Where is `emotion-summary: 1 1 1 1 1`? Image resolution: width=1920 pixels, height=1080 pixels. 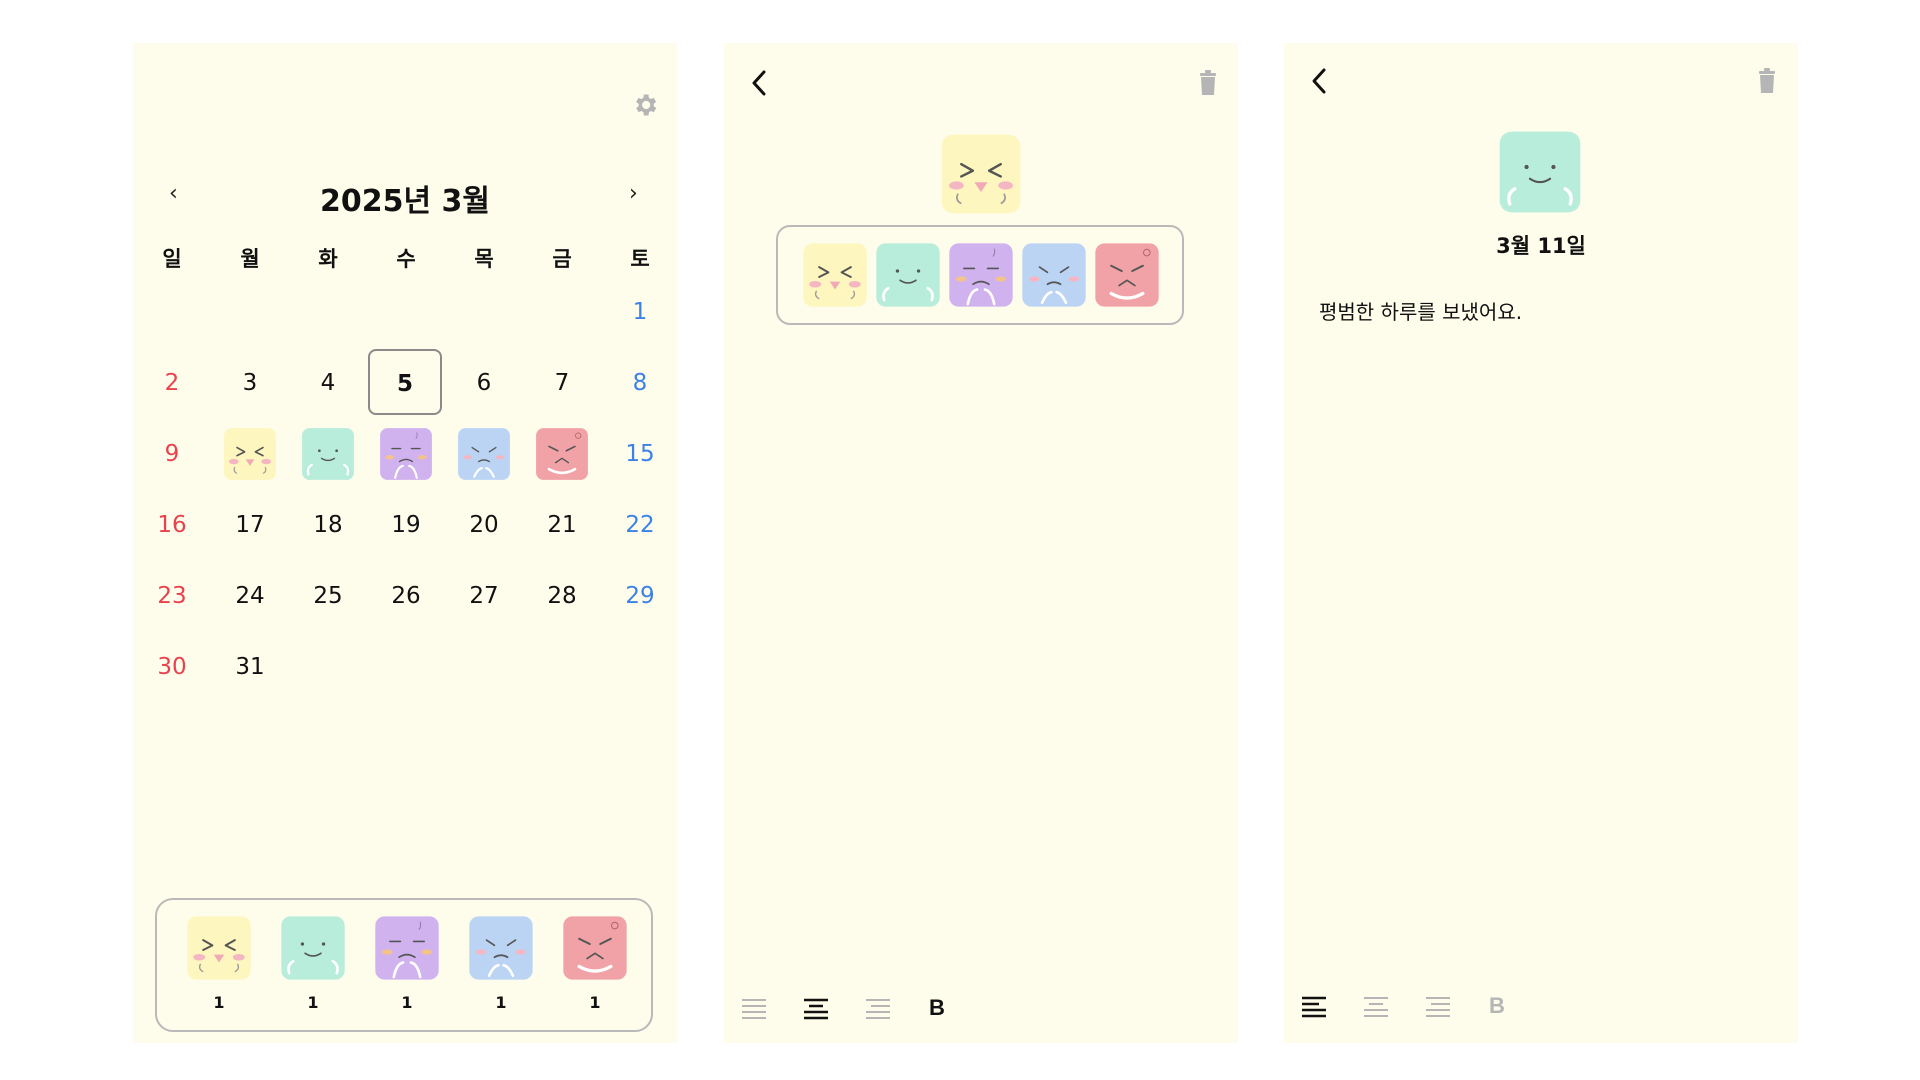
emotion-summary: 1 1 1 1 1 is located at coordinates (404, 965).